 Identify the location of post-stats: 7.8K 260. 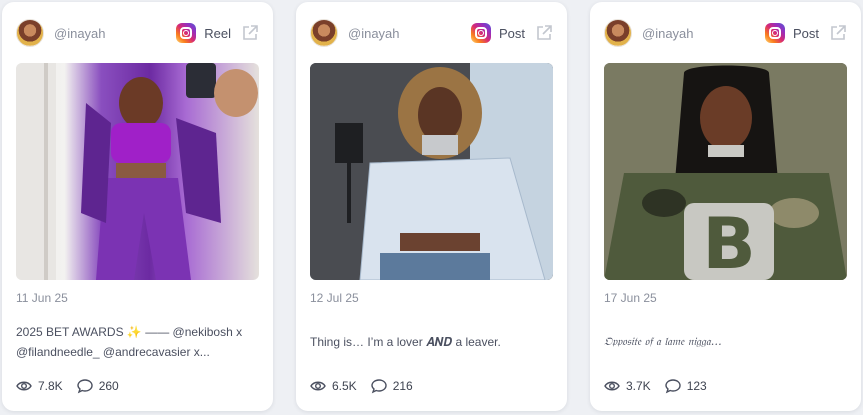
(67, 386).